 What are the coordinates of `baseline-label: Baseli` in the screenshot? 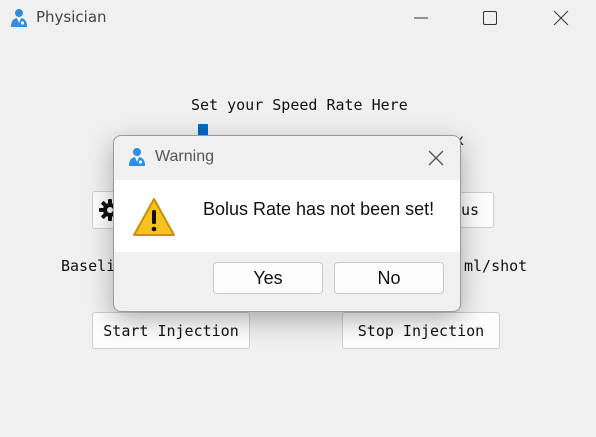 It's located at (88, 266).